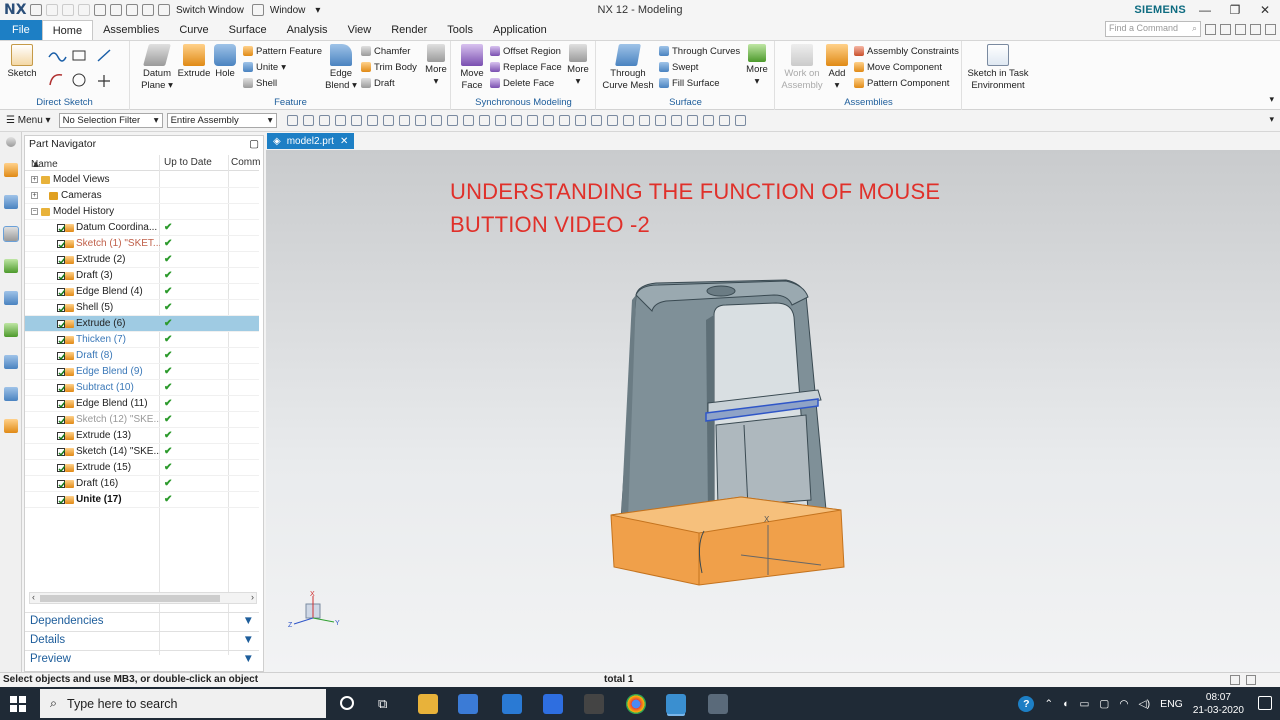 The image size is (1280, 720). I want to click on add-component-button: Add ▾, so click(837, 68).